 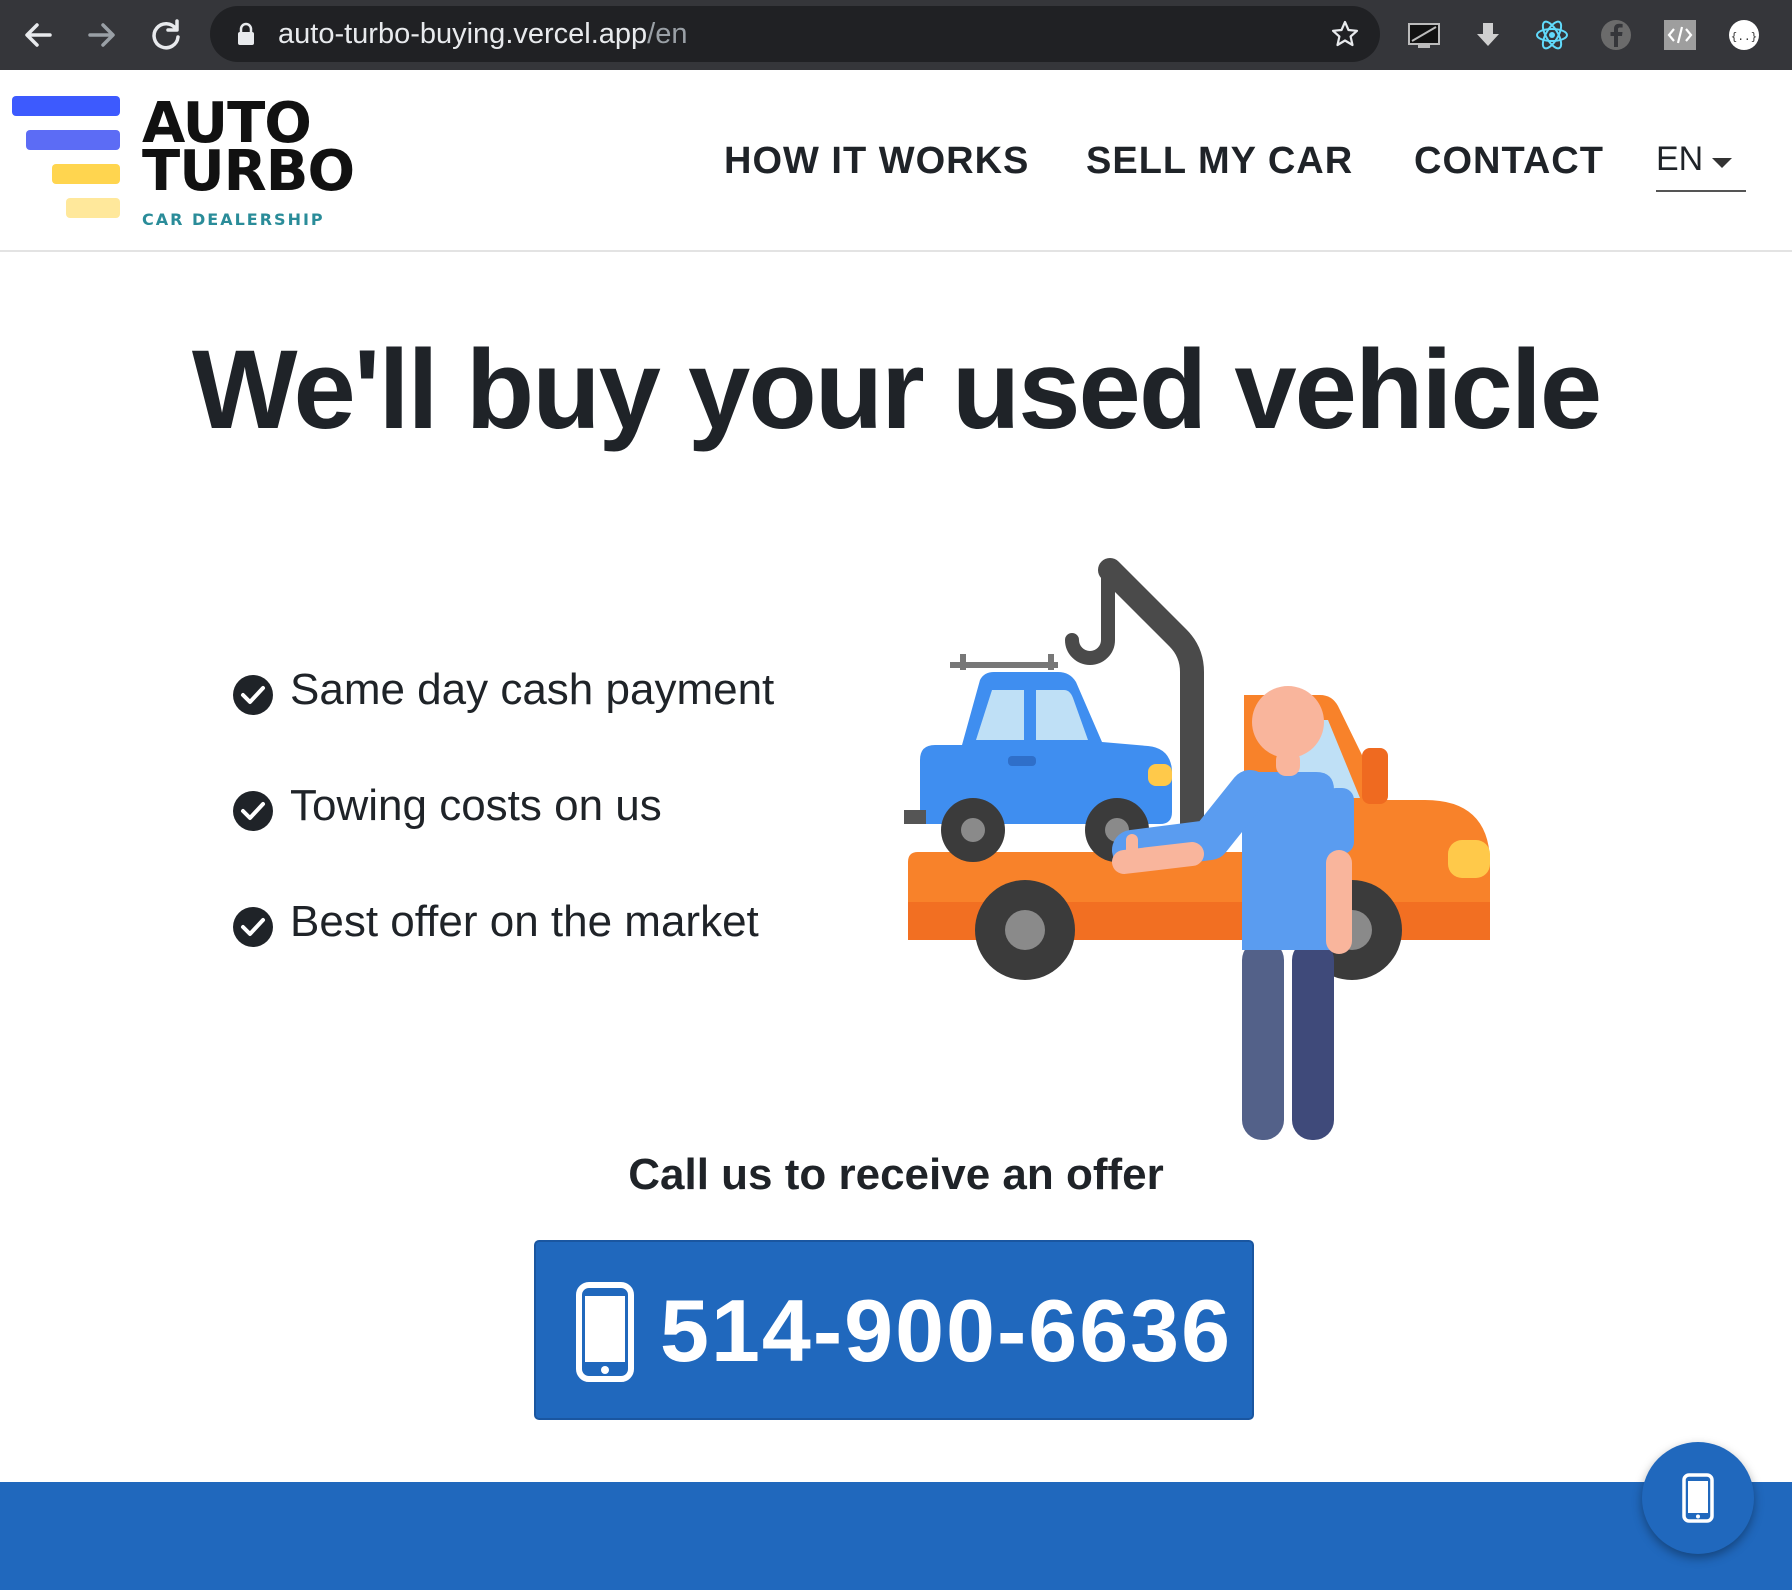 I want to click on react-icon, so click(x=1552, y=35).